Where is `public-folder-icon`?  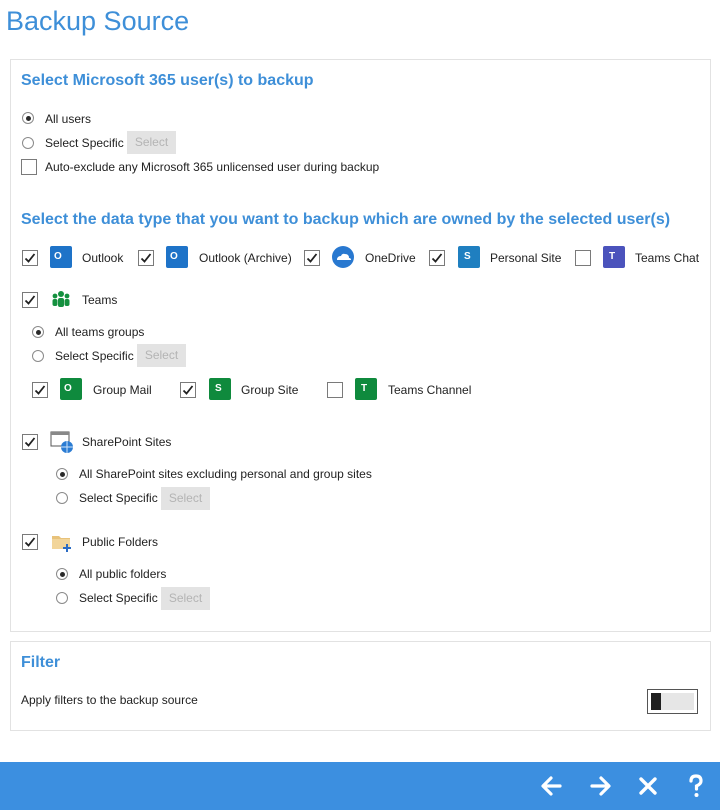
public-folder-icon is located at coordinates (61, 541).